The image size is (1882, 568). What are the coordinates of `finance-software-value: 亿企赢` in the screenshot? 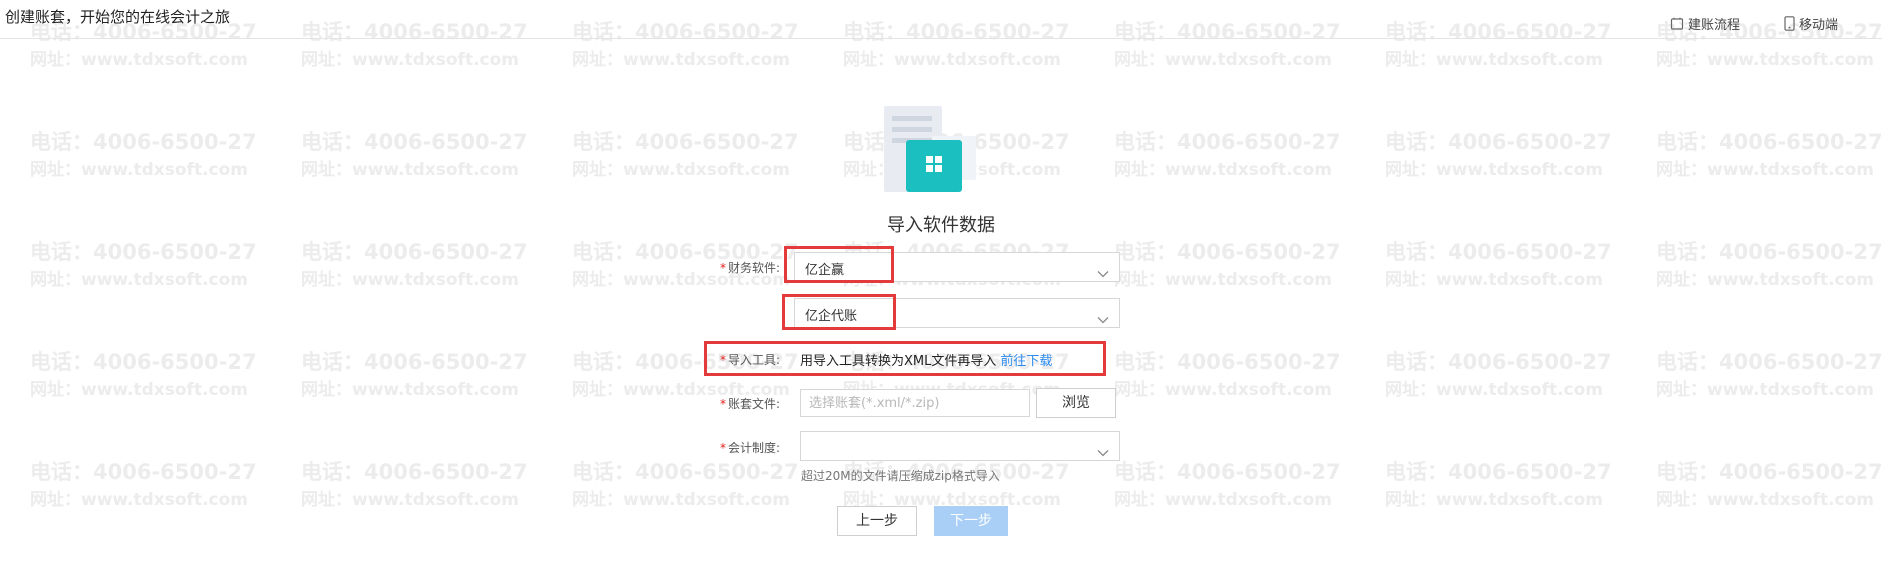 It's located at (825, 270).